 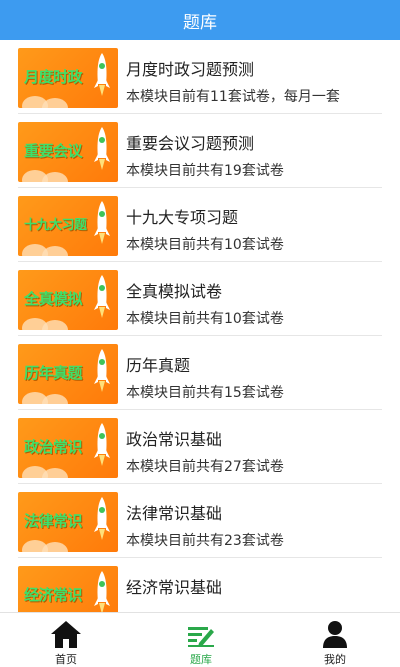 I want to click on module-description: 本模块目前有11套试卷，每月一套, so click(x=233, y=97).